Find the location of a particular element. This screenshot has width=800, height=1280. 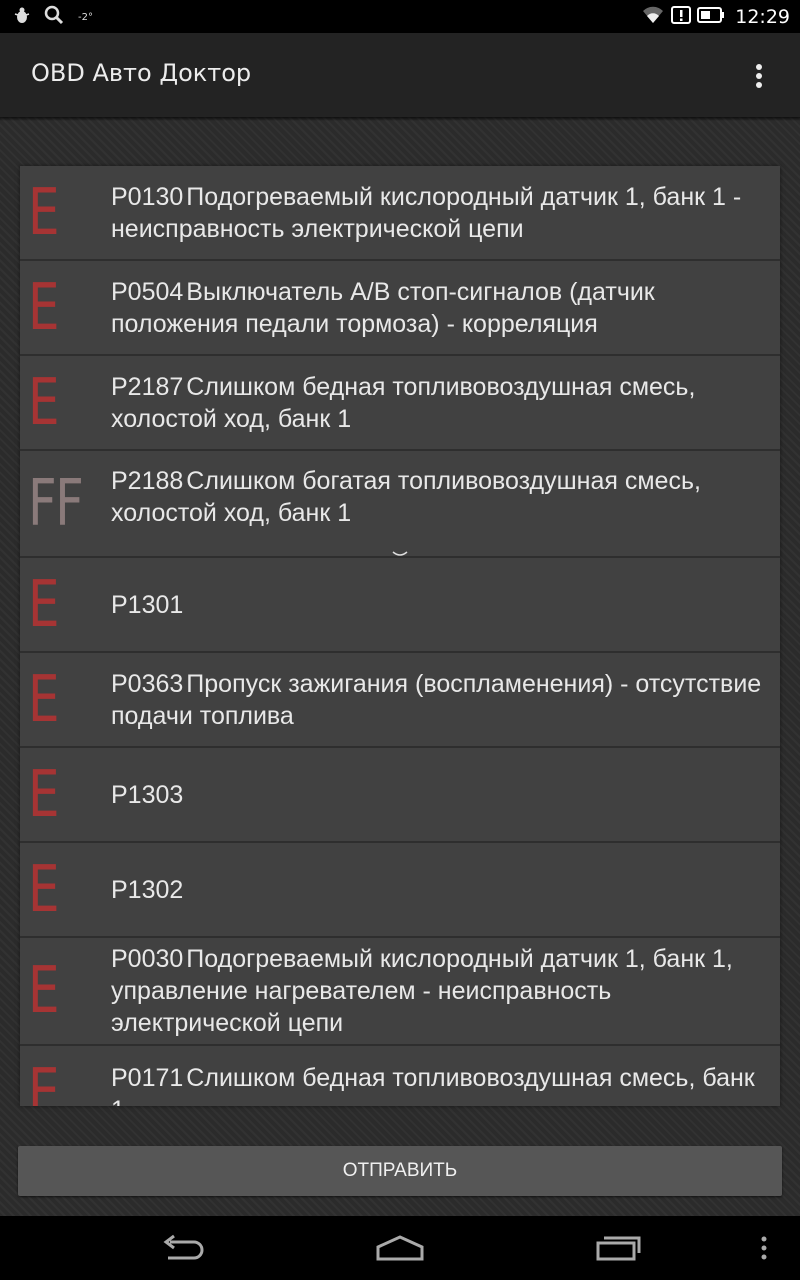

battery-icon is located at coordinates (711, 17).